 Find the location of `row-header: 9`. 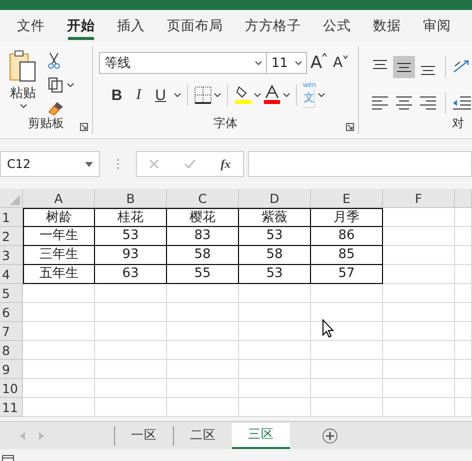

row-header: 9 is located at coordinates (11, 369).